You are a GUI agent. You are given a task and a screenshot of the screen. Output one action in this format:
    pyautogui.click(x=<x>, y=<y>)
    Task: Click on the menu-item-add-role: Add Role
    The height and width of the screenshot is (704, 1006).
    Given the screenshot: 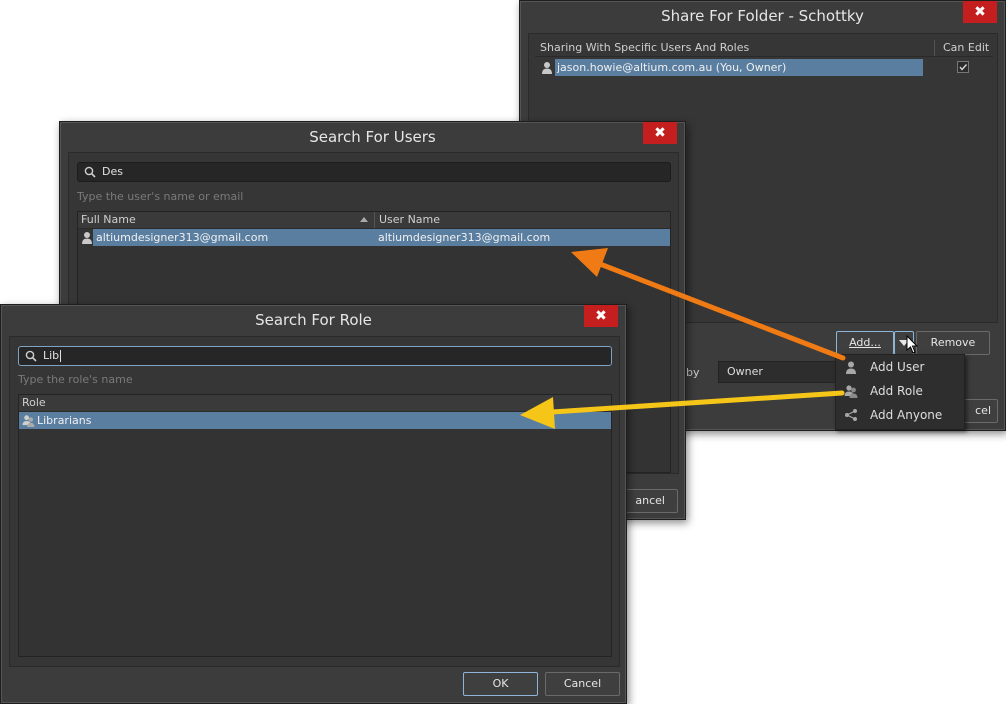 What is the action you would take?
    pyautogui.click(x=900, y=391)
    